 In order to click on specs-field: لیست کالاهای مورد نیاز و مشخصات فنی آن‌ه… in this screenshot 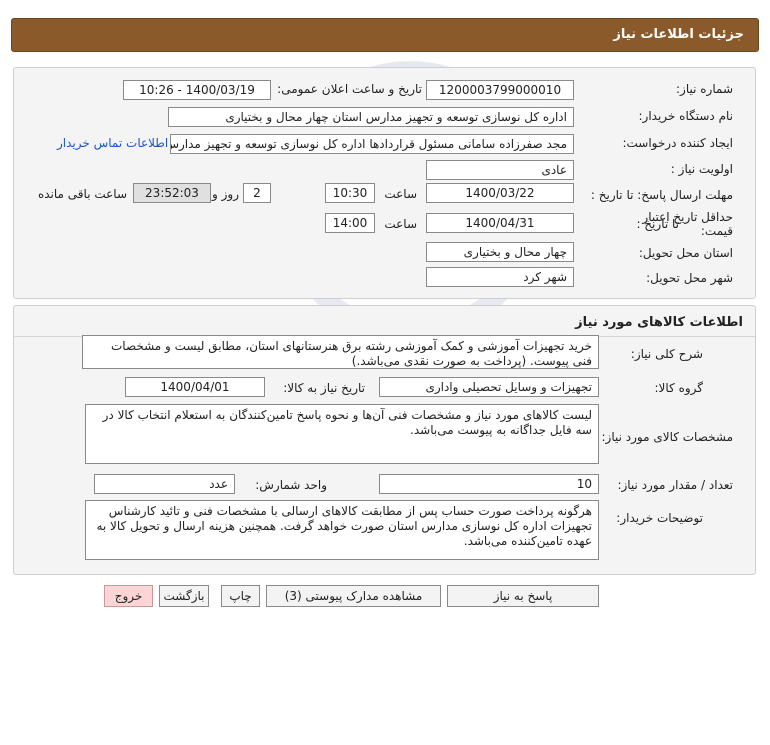, I will do `click(342, 434)`.